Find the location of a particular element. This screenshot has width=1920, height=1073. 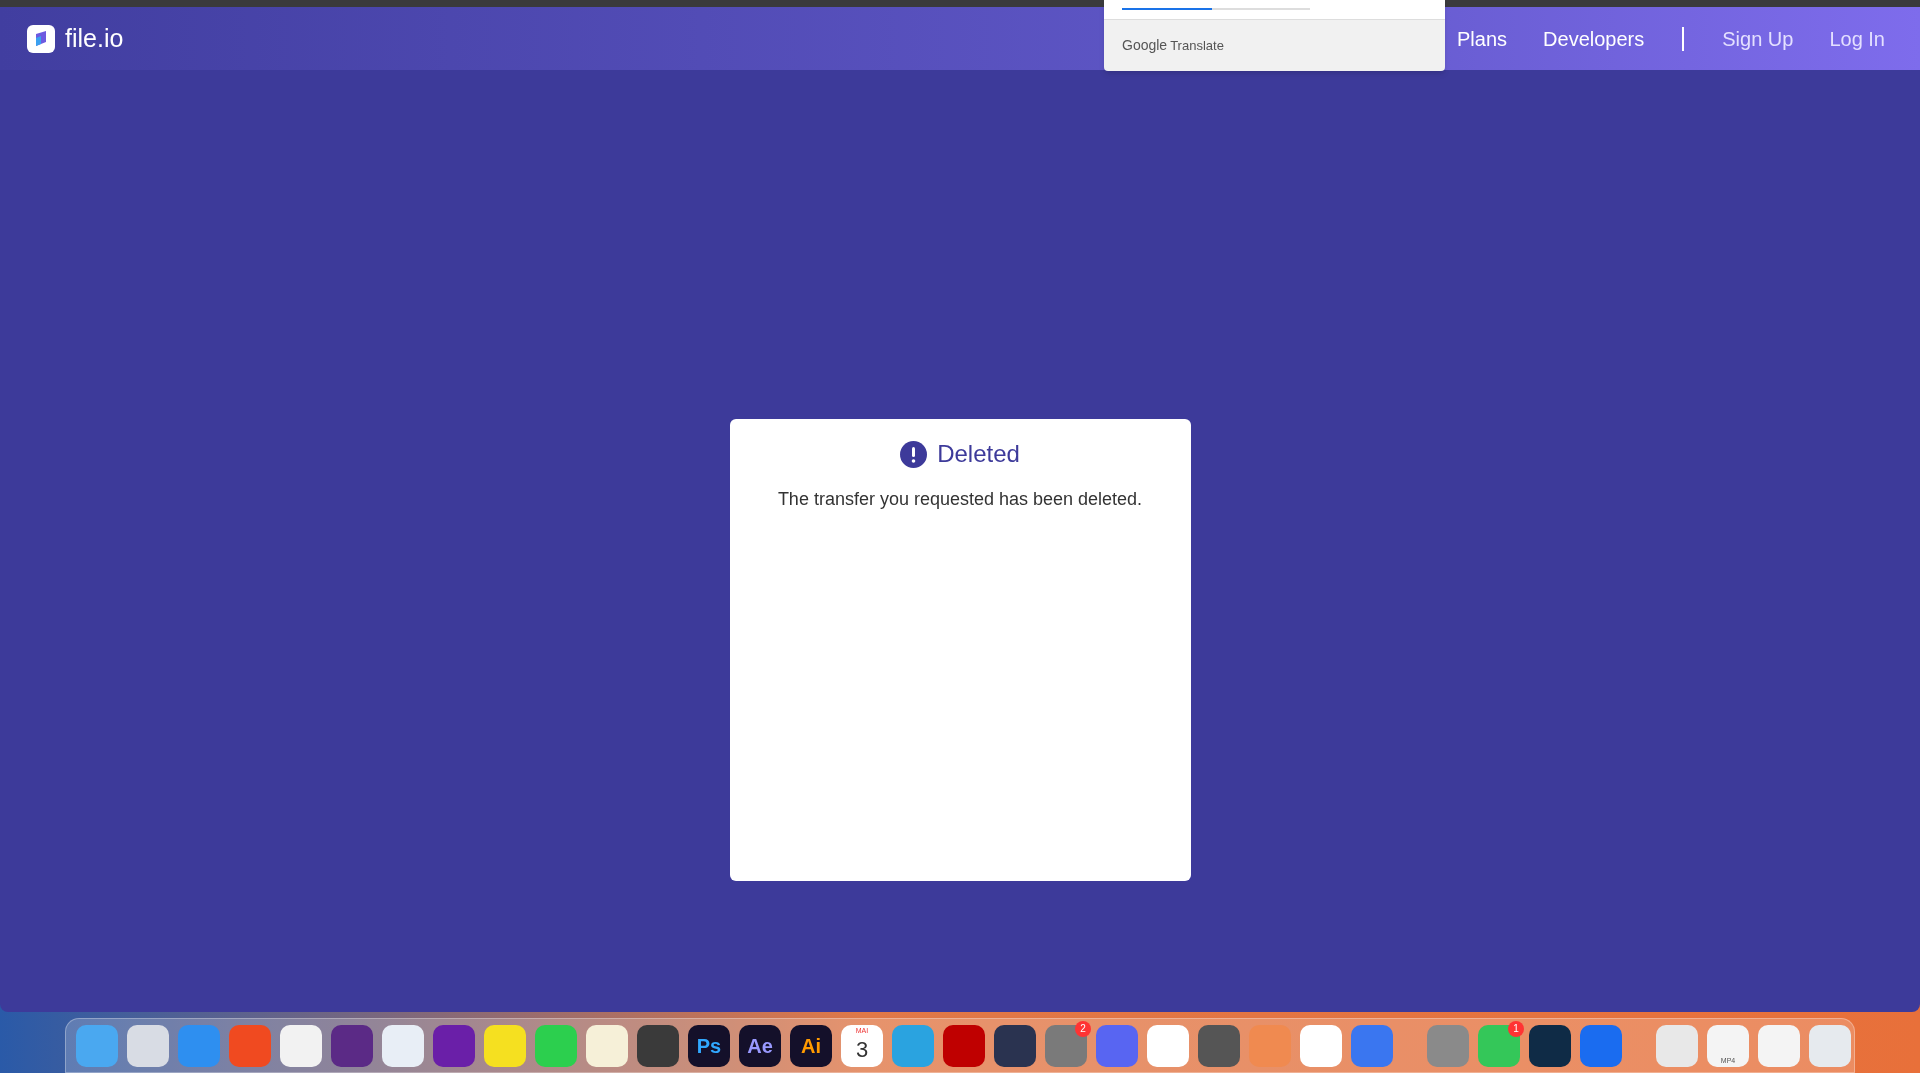

card-title: Deleted is located at coordinates (978, 454).